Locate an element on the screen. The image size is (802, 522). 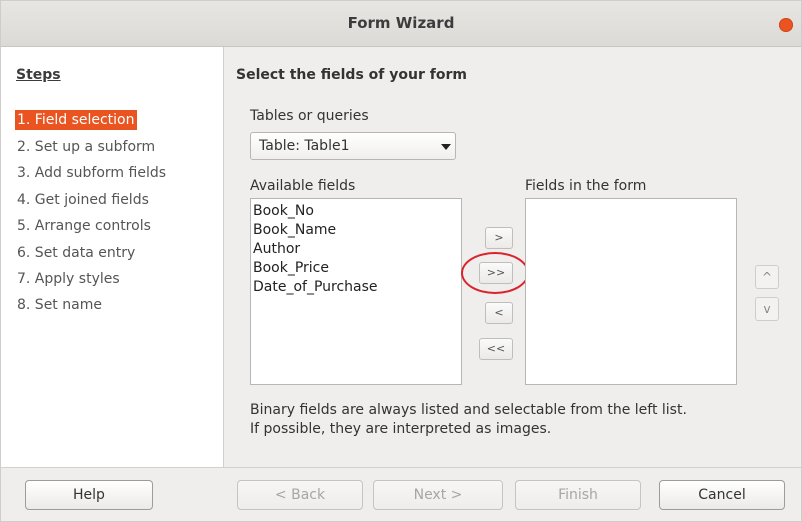
back-button: < Back is located at coordinates (300, 495).